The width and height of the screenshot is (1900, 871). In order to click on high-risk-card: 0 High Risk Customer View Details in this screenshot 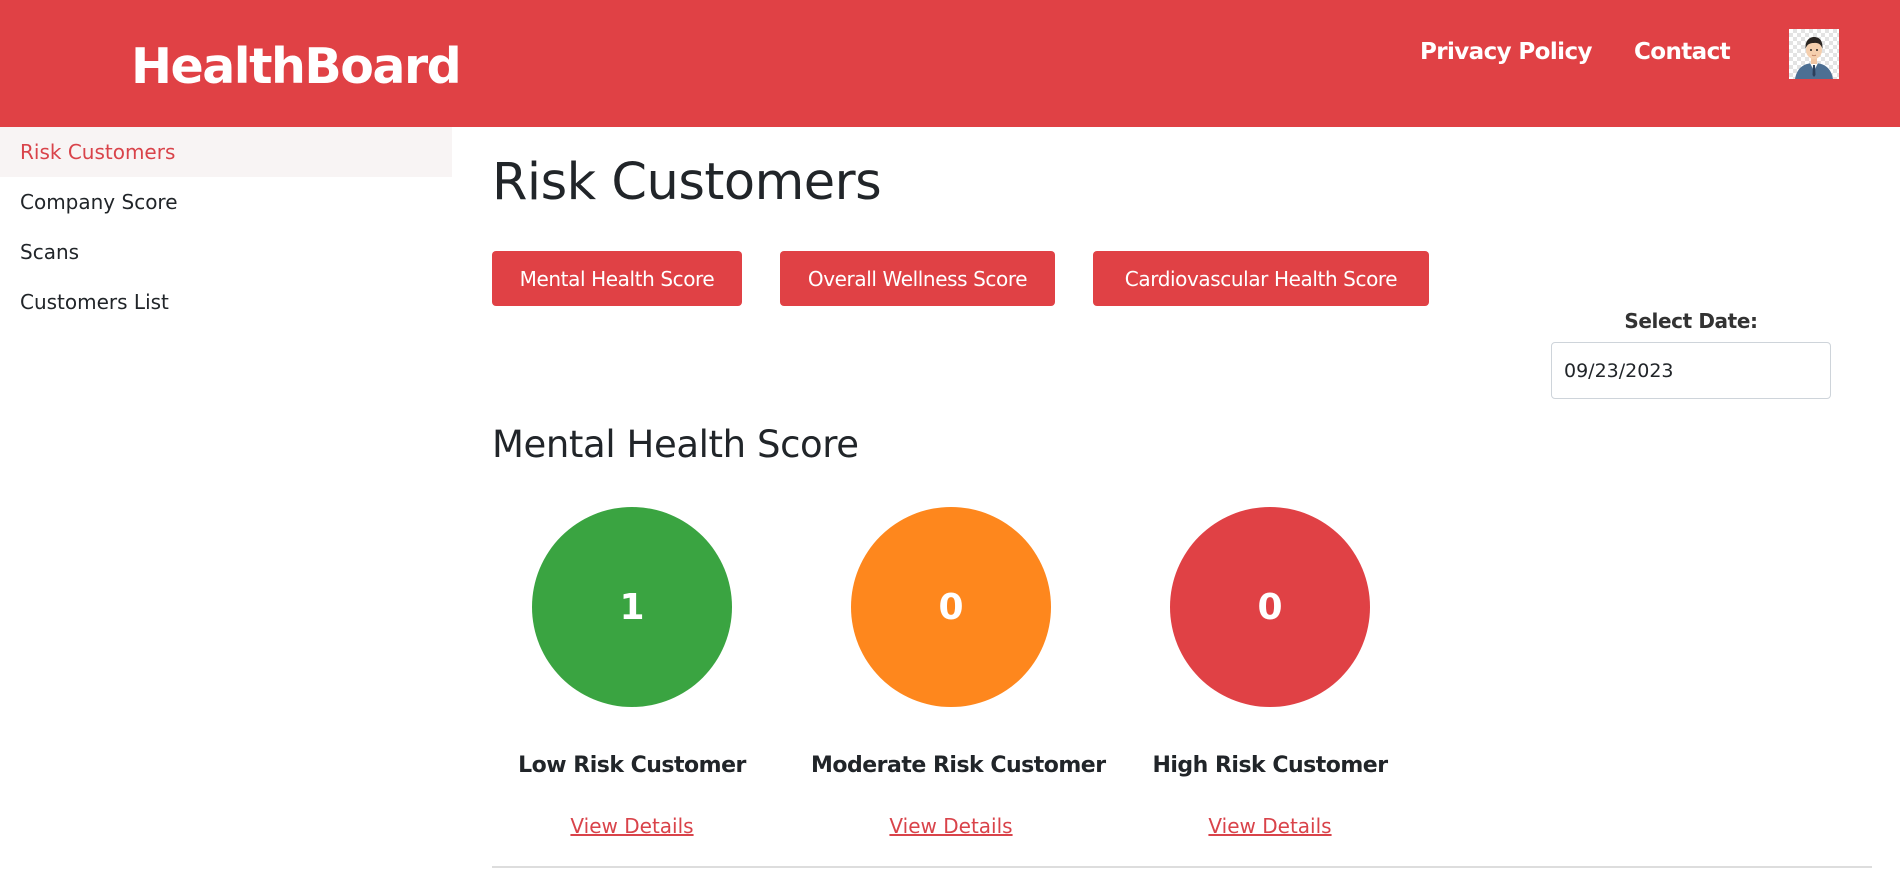, I will do `click(1270, 672)`.